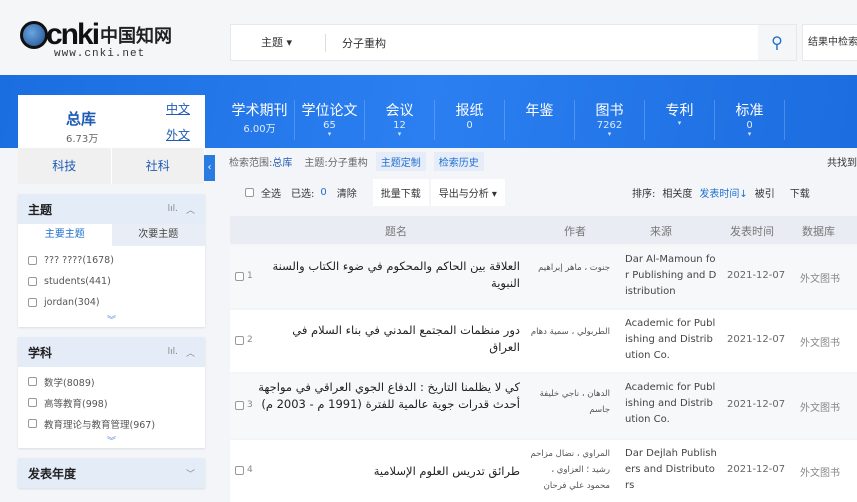 The image size is (857, 502). Describe the element at coordinates (190, 473) in the screenshot. I see `chevron-down-icon: ﹀` at that location.